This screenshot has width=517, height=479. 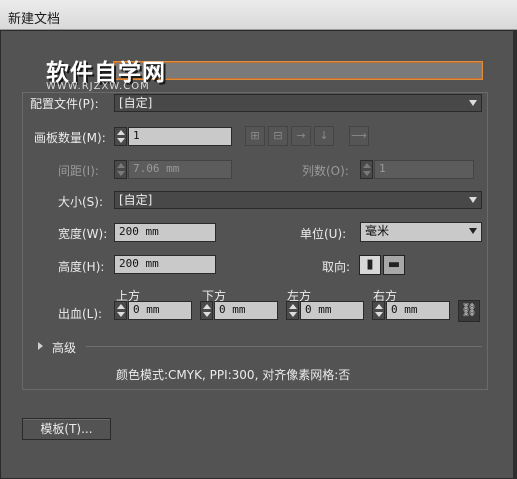 What do you see at coordinates (246, 310) in the screenshot?
I see `bleed-bottom-input: 0 mm` at bounding box center [246, 310].